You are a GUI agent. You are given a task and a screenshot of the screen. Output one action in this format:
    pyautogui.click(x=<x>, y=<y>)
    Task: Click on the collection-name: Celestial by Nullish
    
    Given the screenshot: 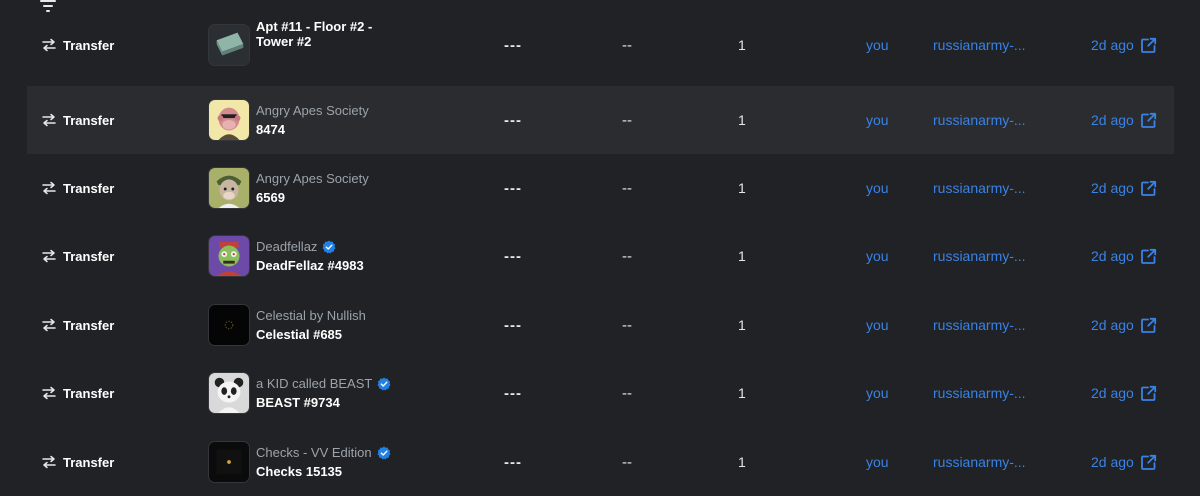 What is the action you would take?
    pyautogui.click(x=311, y=315)
    